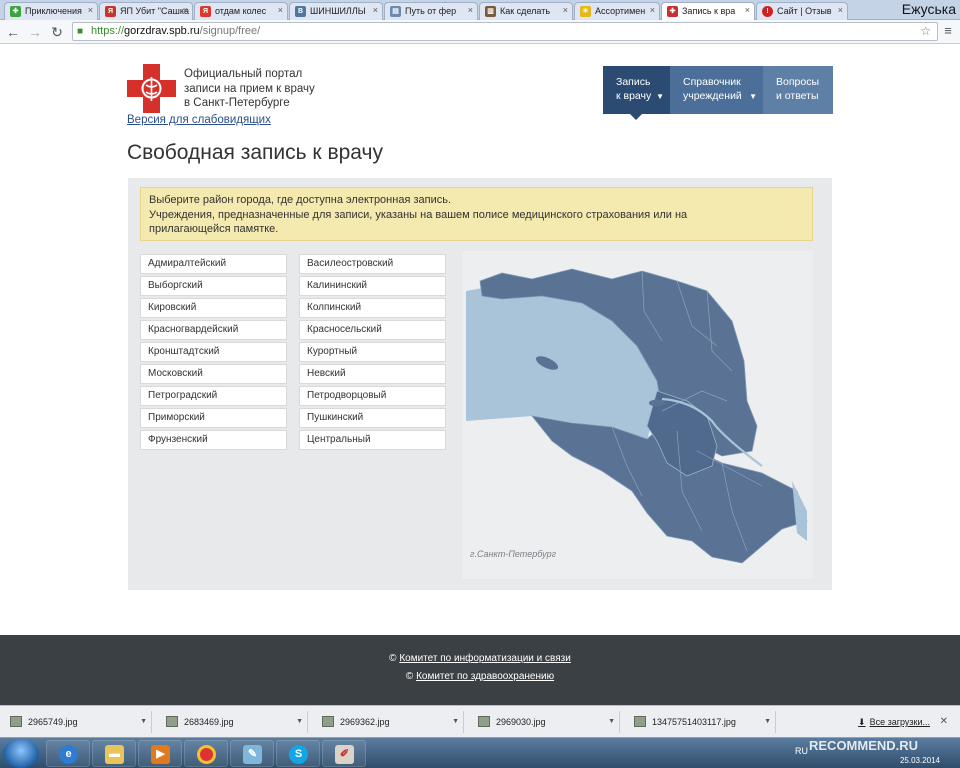  I want to click on taskbar-media: ▶, so click(160, 753).